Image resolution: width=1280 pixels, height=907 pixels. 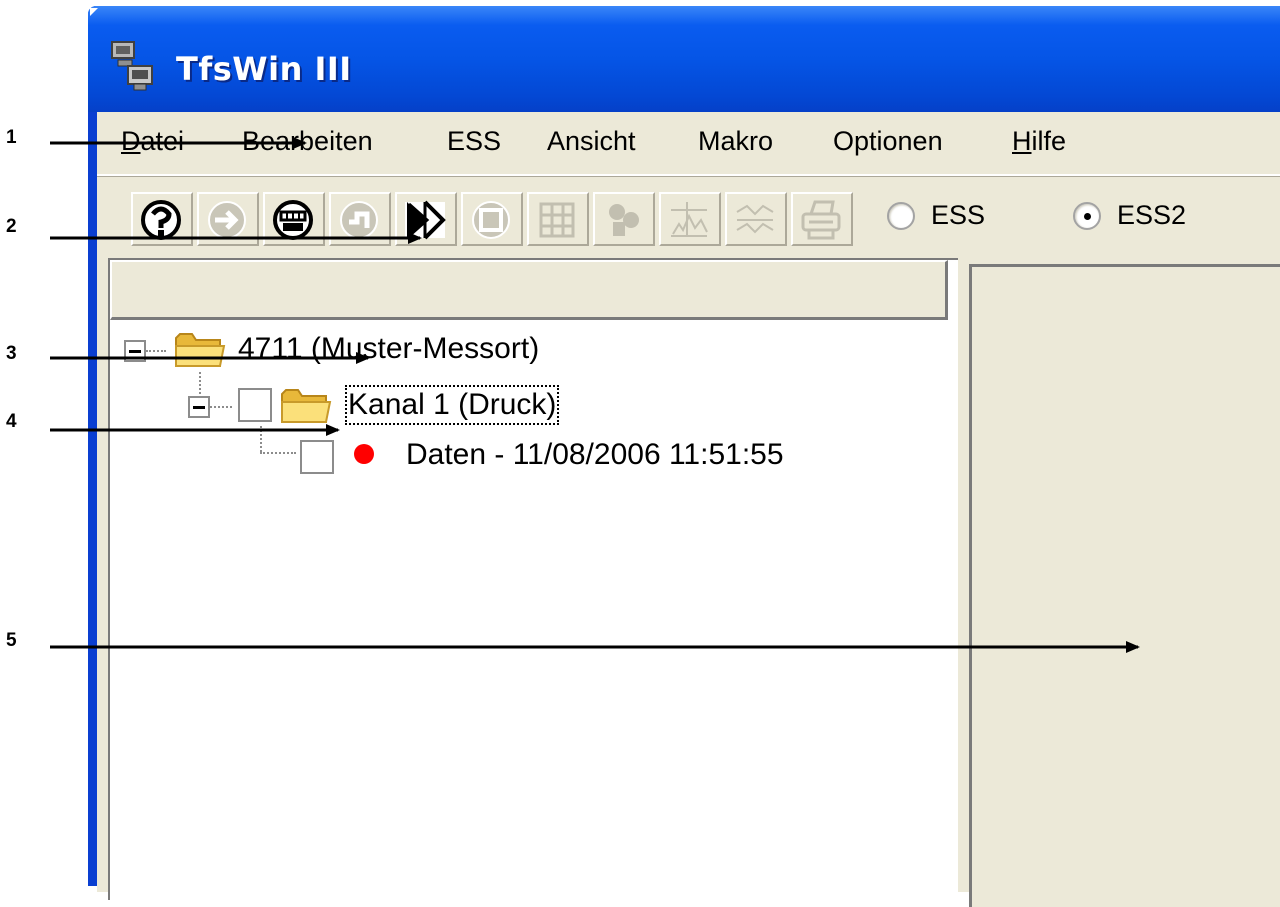 I want to click on communication-icon, so click(x=293, y=220).